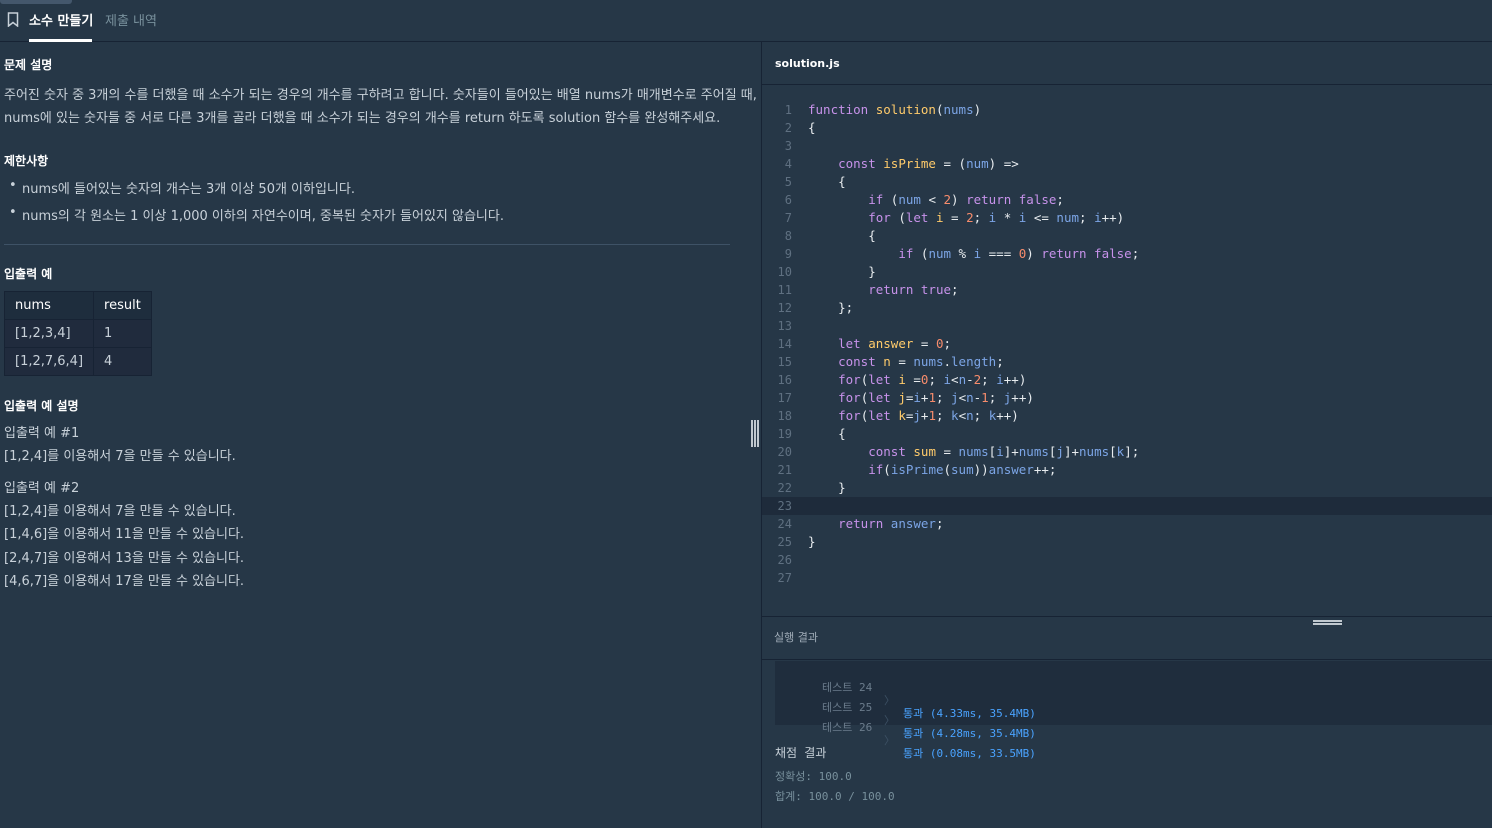 The image size is (1492, 828). Describe the element at coordinates (61, 19) in the screenshot. I see `tab-problem: 소수 만들기` at that location.